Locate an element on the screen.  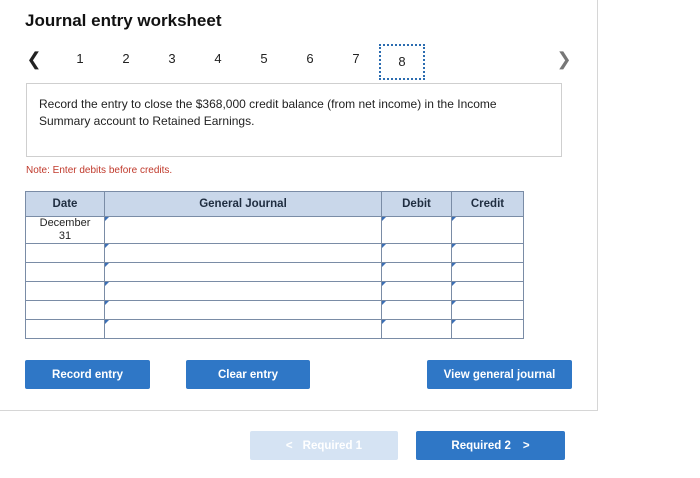
header-general-journal: General Journal is located at coordinates (243, 204).